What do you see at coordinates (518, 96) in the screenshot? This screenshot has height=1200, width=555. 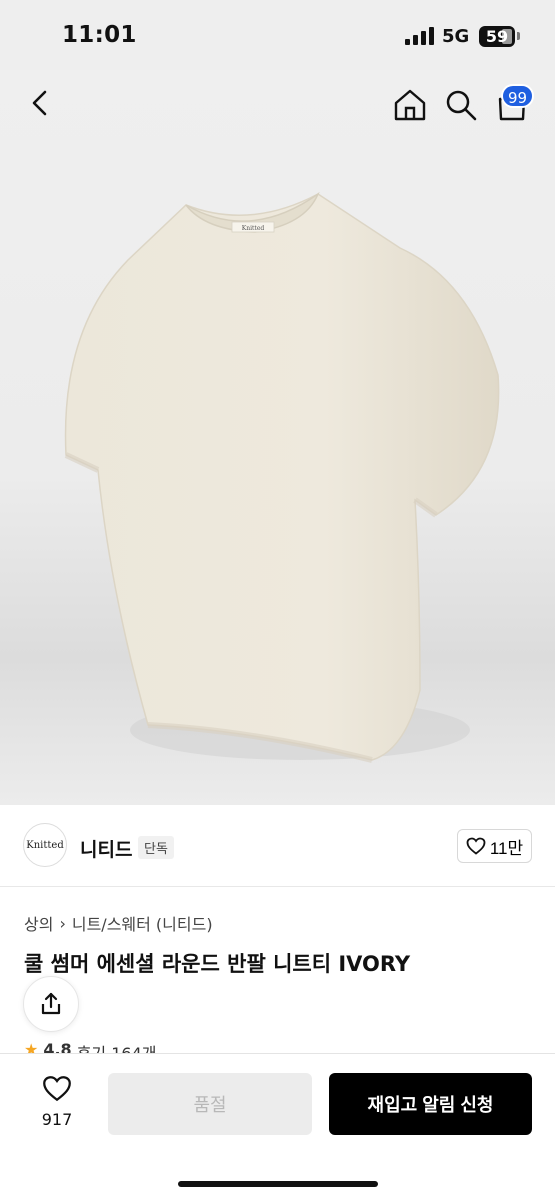 I see `cart-badge: 99` at bounding box center [518, 96].